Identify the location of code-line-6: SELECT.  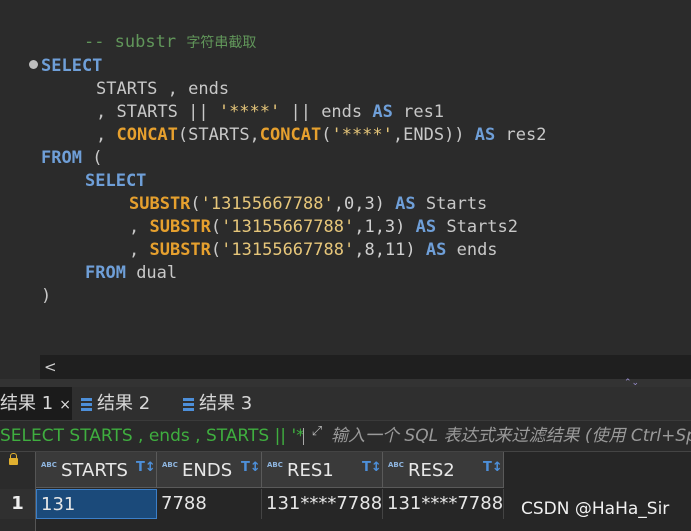
(115, 181).